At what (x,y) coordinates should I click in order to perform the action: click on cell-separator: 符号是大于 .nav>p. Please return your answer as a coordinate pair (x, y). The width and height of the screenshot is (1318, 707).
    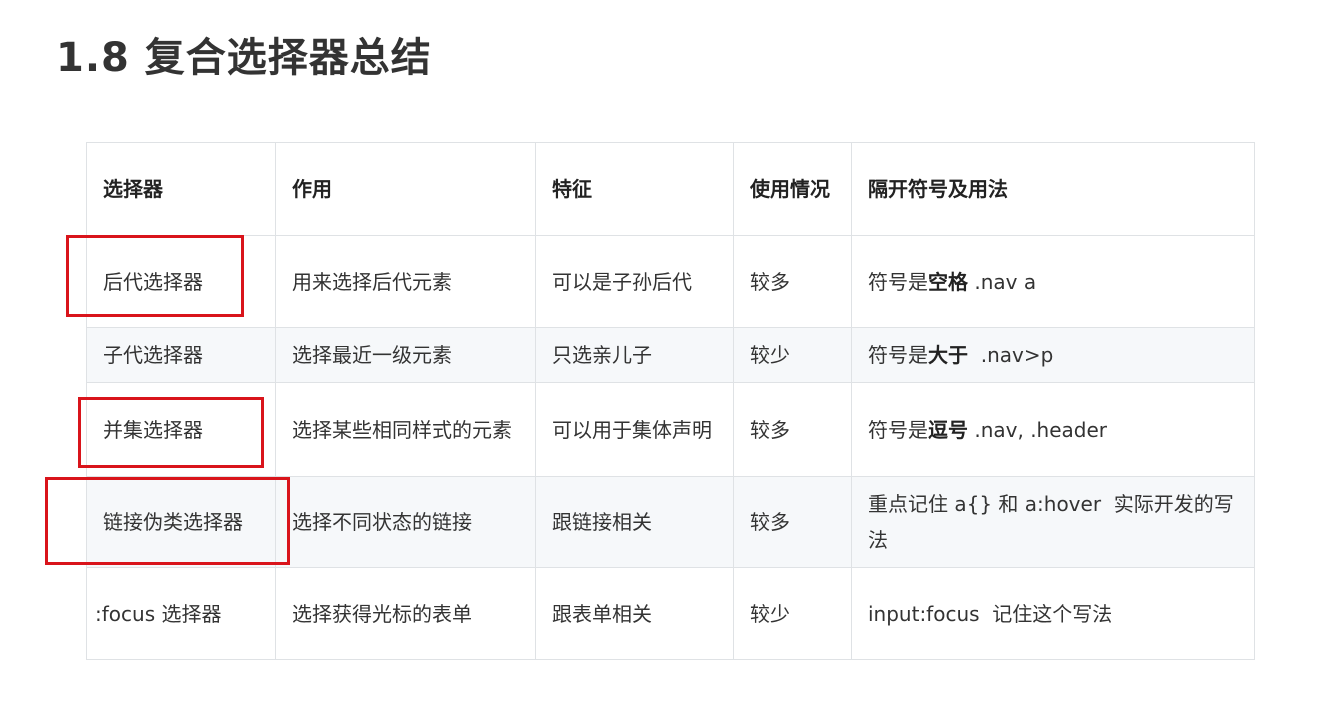
    Looking at the image, I should click on (1053, 355).